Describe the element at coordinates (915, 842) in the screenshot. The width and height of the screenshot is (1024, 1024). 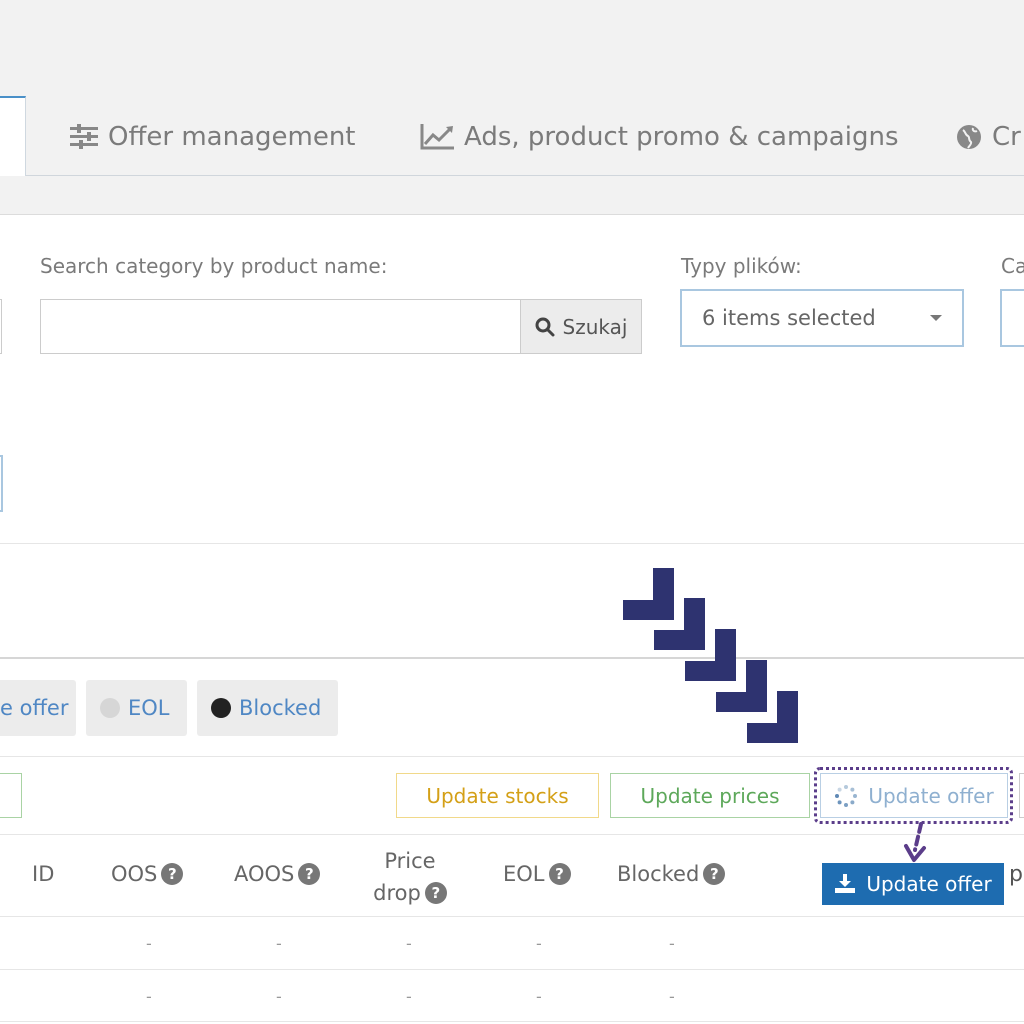
I see `pointer-arrow-icon` at that location.